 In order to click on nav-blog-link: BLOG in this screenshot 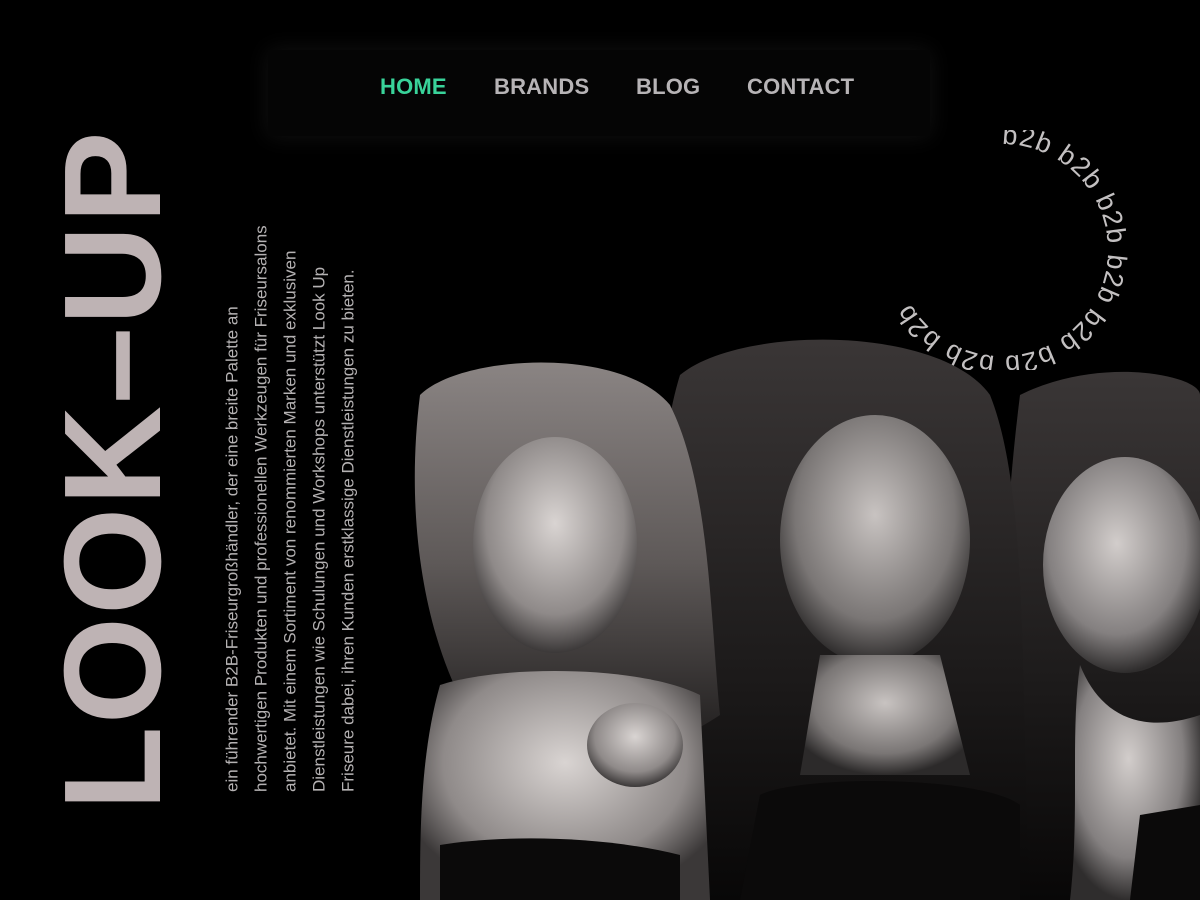, I will do `click(668, 87)`.